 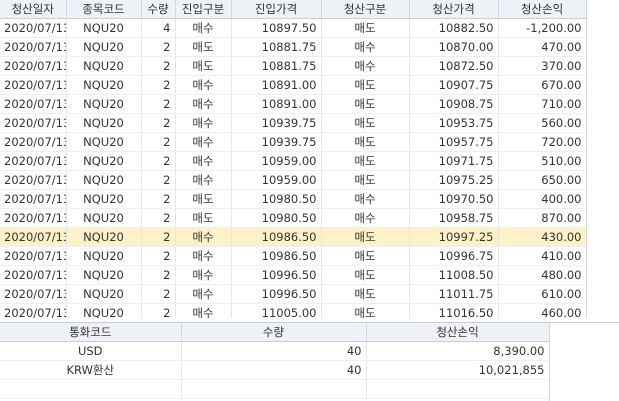 What do you see at coordinates (542, 9) in the screenshot?
I see `col-header-pnl: 청산손익` at bounding box center [542, 9].